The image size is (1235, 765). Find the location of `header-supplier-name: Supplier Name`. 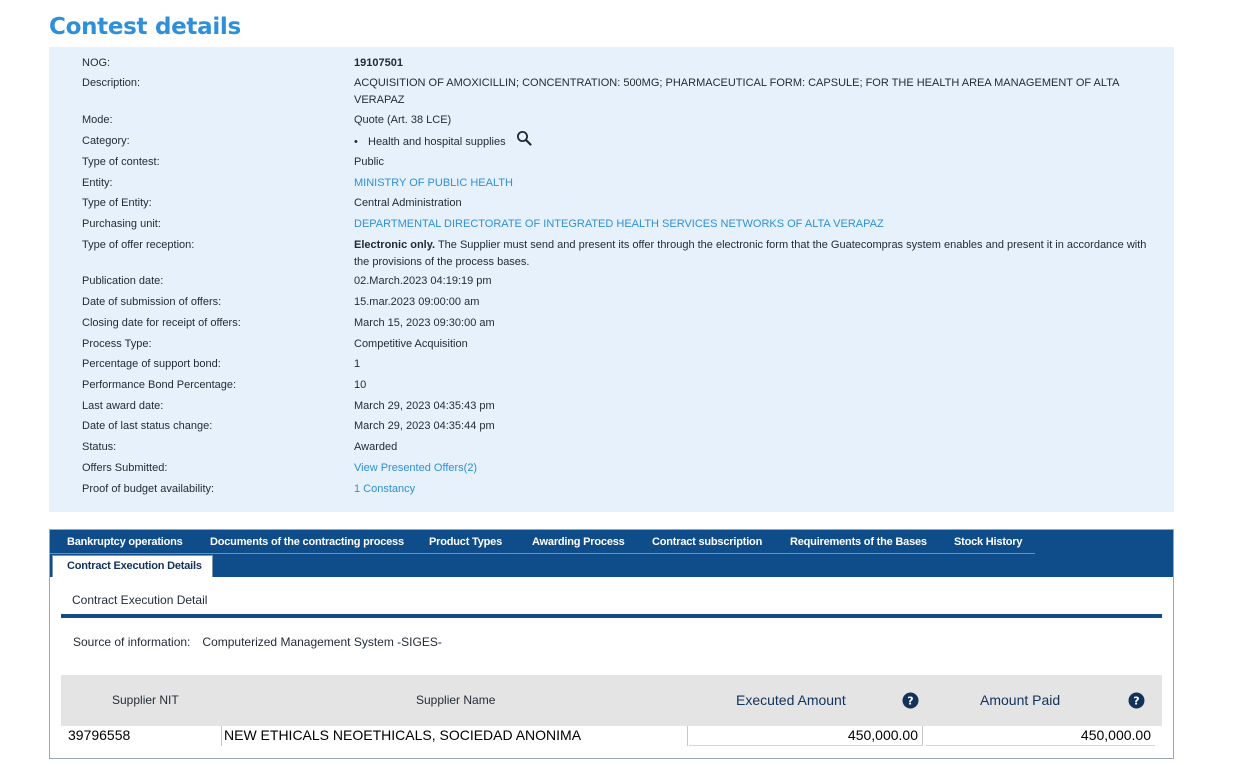

header-supplier-name: Supplier Name is located at coordinates (456, 700).